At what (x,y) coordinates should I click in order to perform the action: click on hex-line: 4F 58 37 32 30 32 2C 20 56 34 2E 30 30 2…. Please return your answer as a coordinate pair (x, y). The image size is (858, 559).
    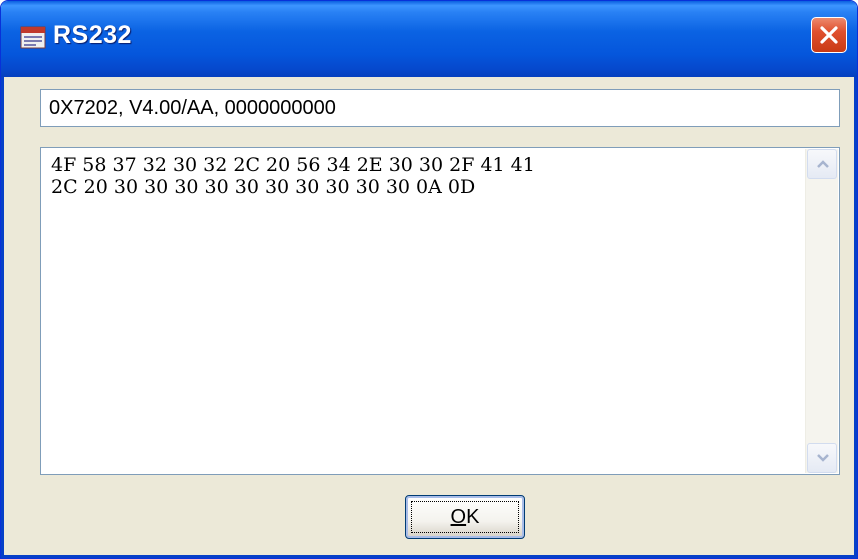
    Looking at the image, I should click on (293, 165).